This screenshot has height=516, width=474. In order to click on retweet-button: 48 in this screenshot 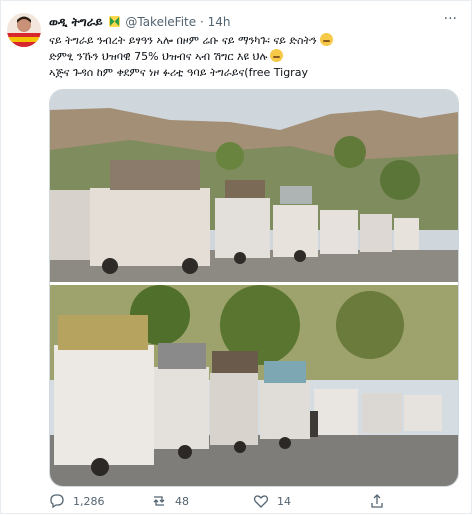, I will do `click(170, 501)`.